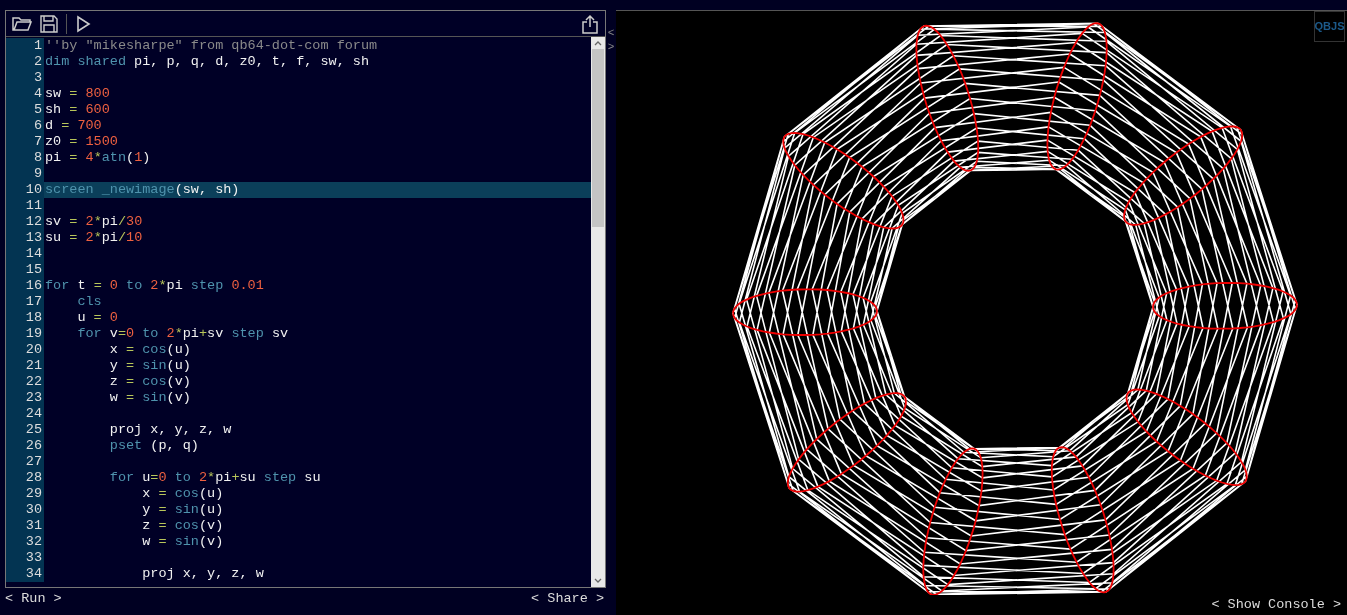  I want to click on line-number: 23, so click(25, 398).